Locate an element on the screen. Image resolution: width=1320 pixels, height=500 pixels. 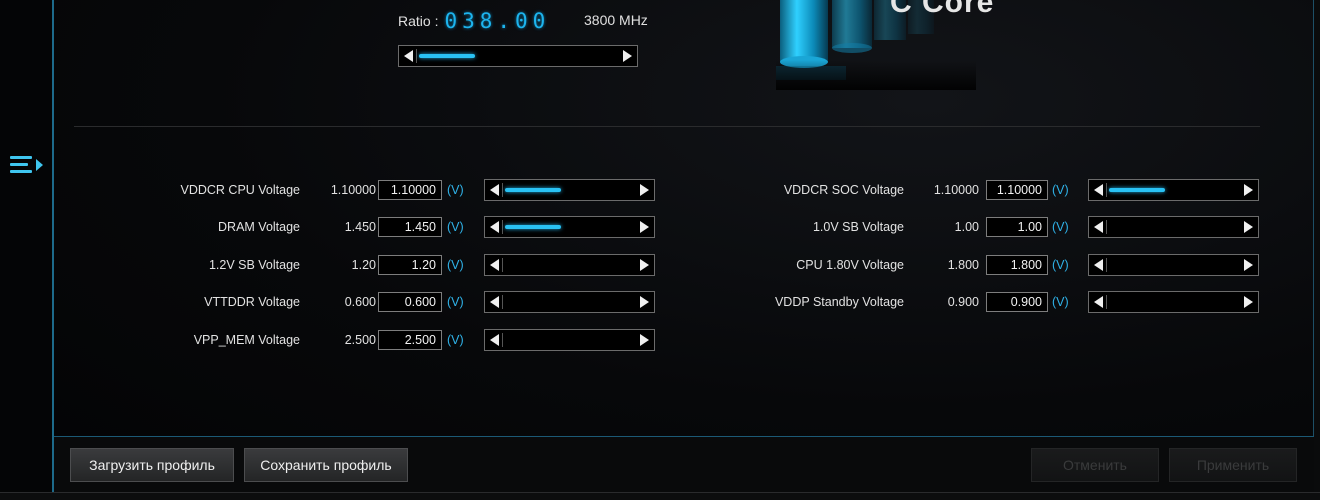
voltage-label: 1.0V SB Voltage is located at coordinates (858, 227).